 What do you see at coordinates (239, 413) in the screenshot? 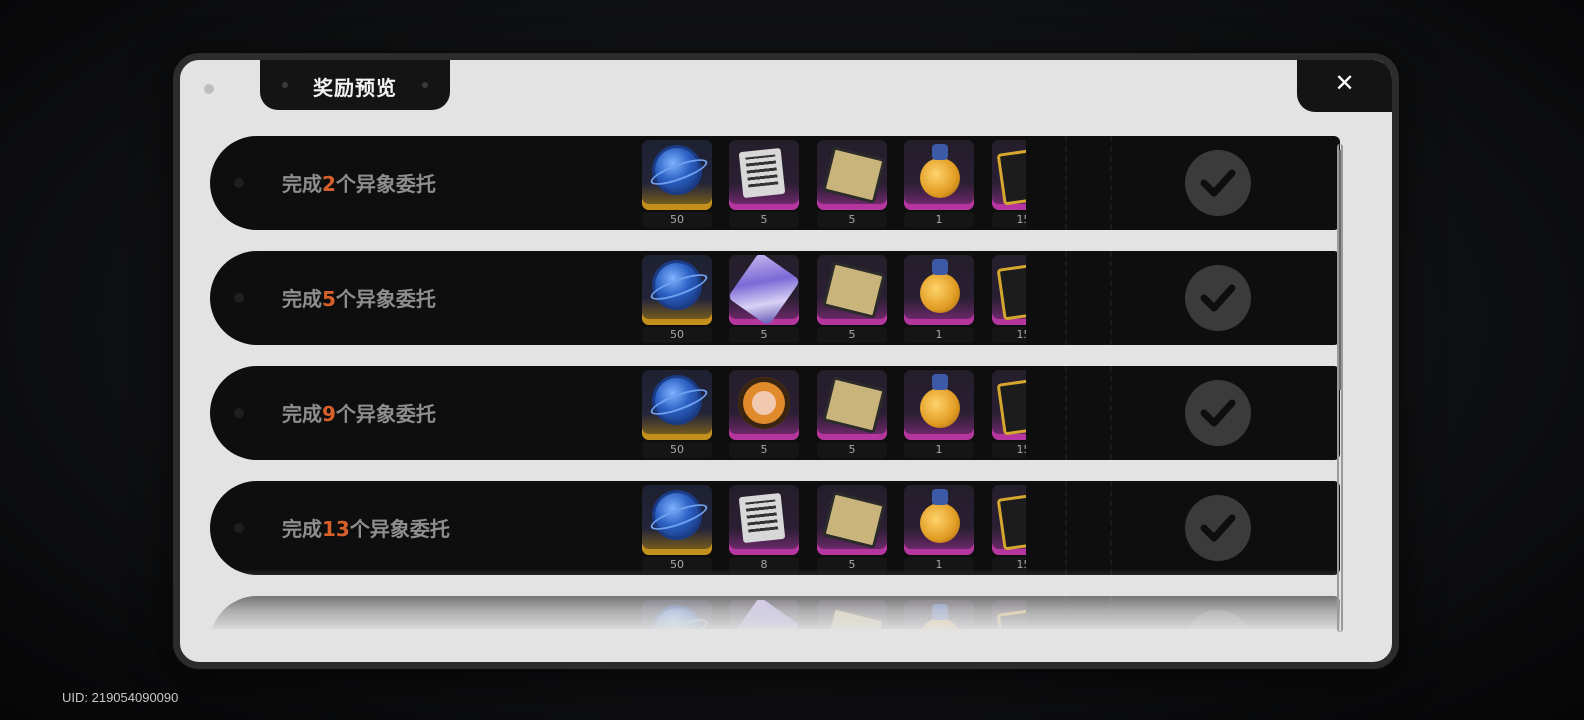
I see `row-nub` at bounding box center [239, 413].